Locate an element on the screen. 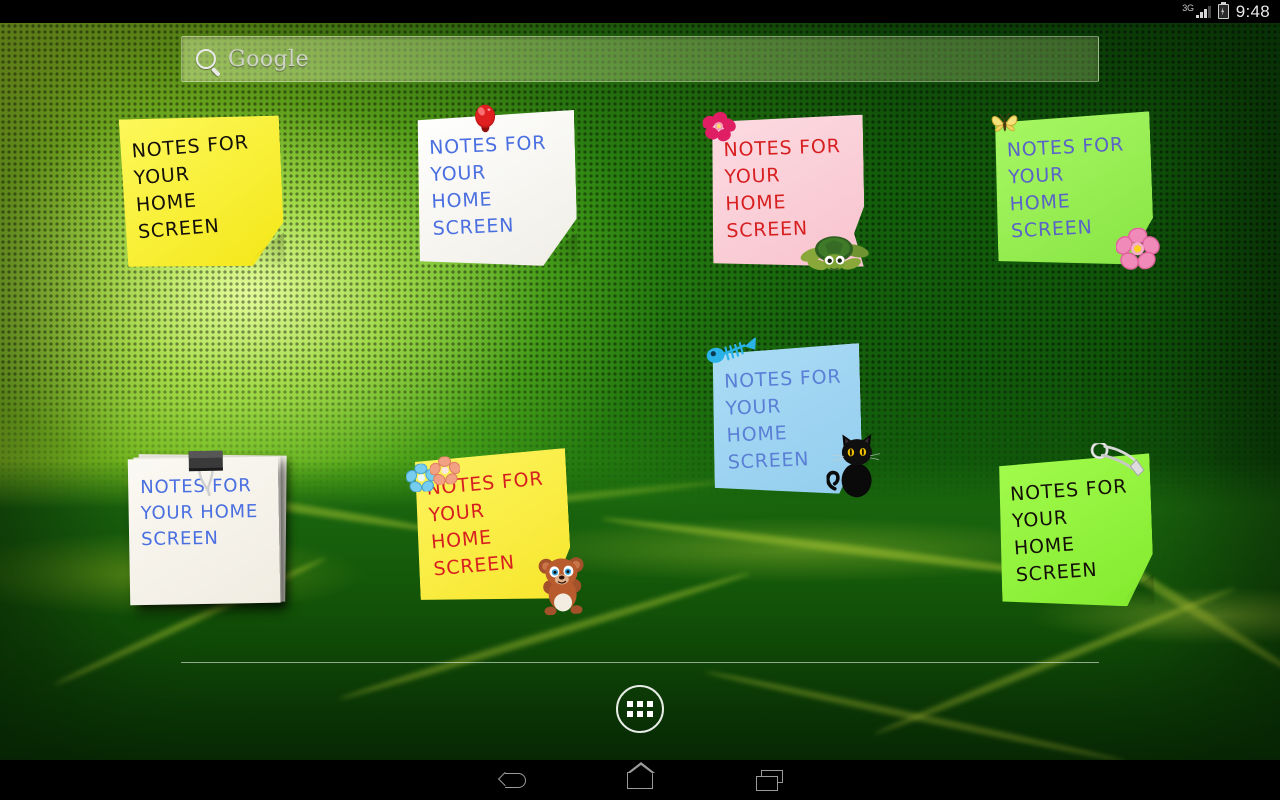 The image size is (1280, 800). google-search-widget: Google is located at coordinates (640, 59).